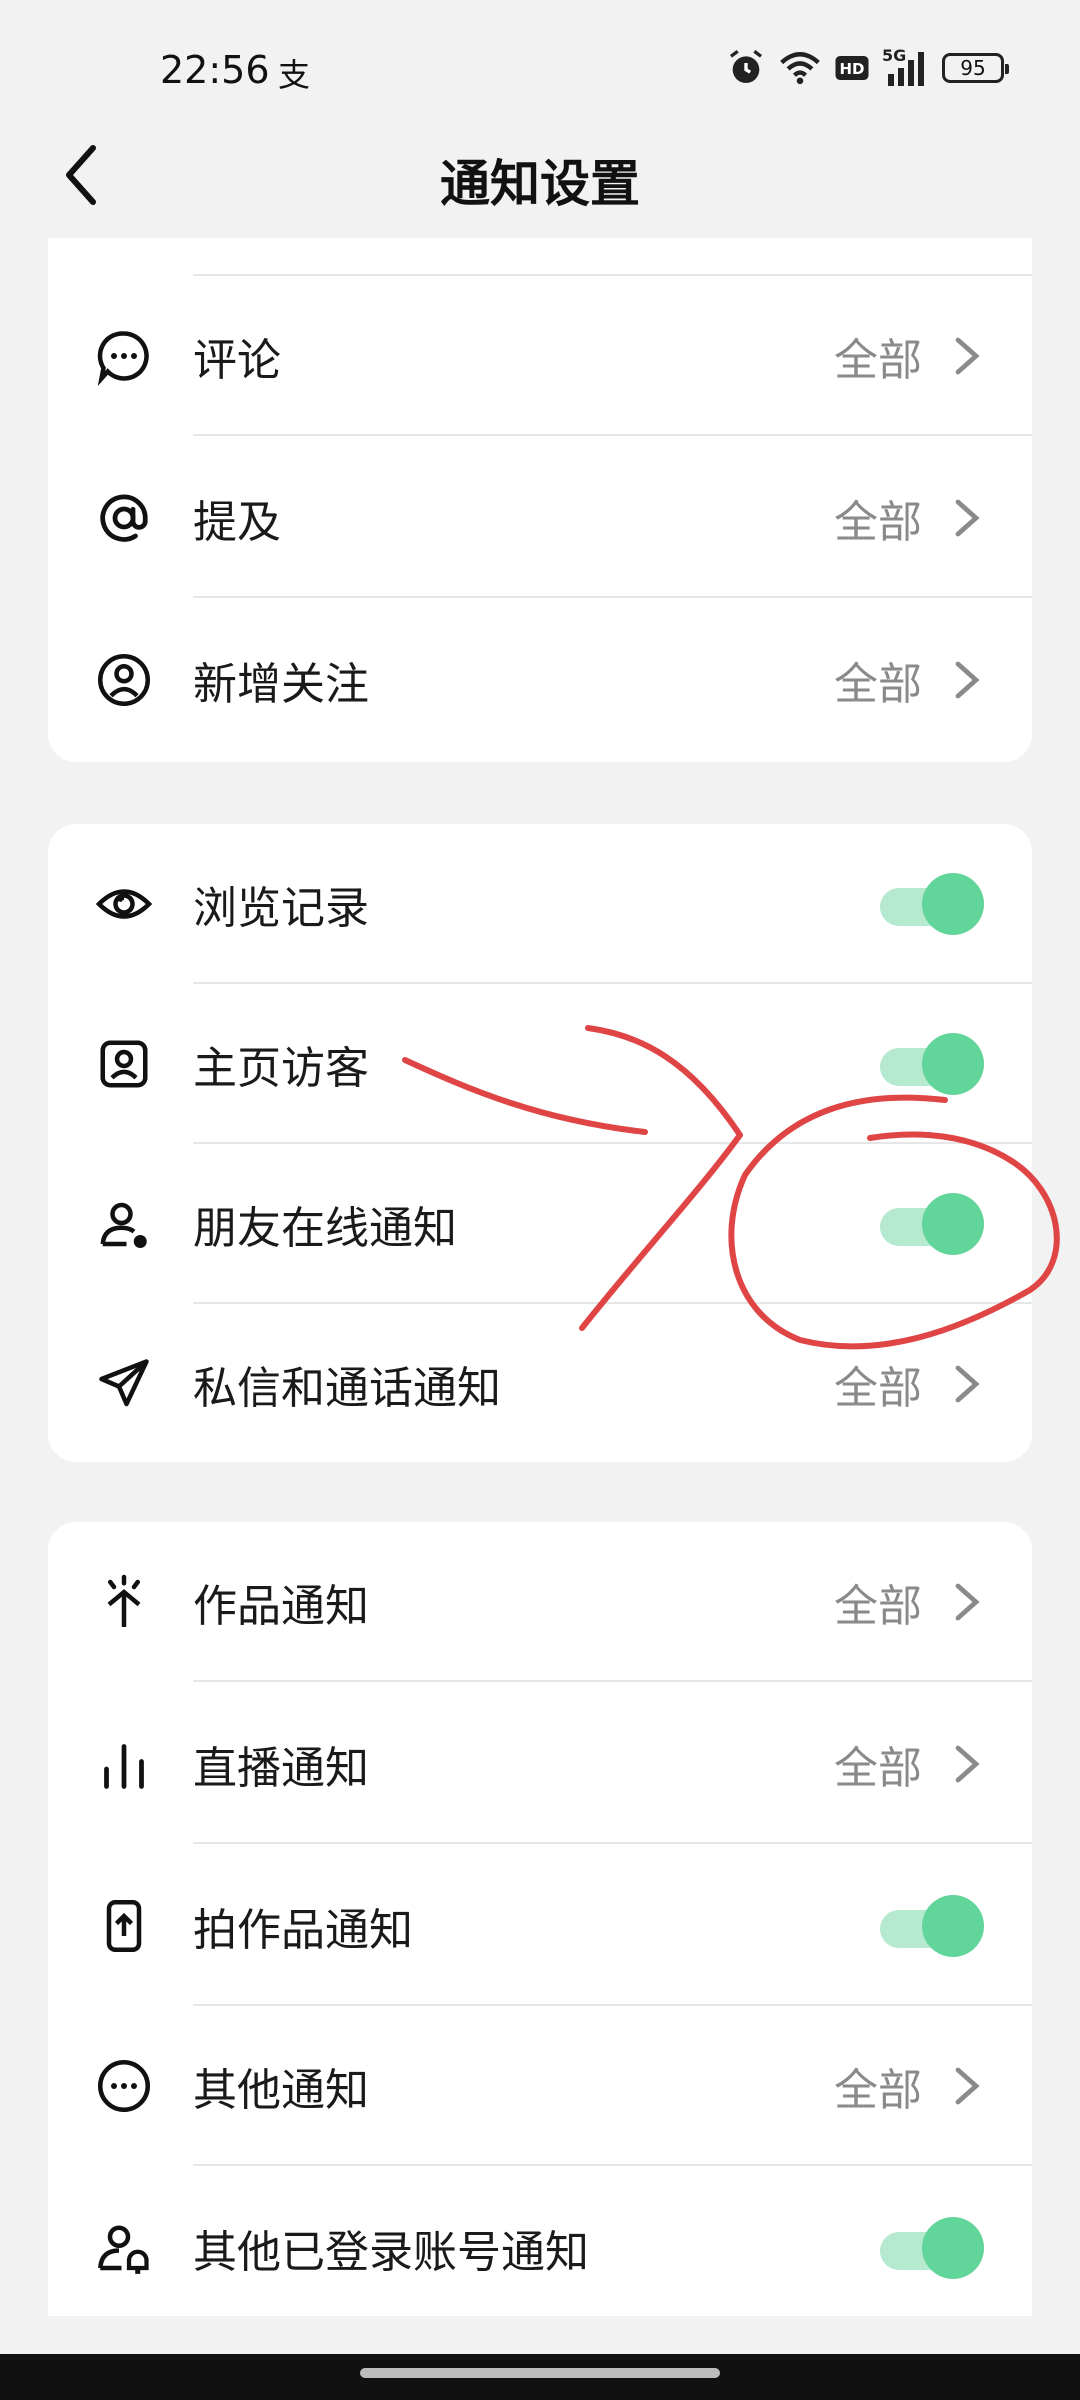  Describe the element at coordinates (124, 680) in the screenshot. I see `user-circle-icon` at that location.